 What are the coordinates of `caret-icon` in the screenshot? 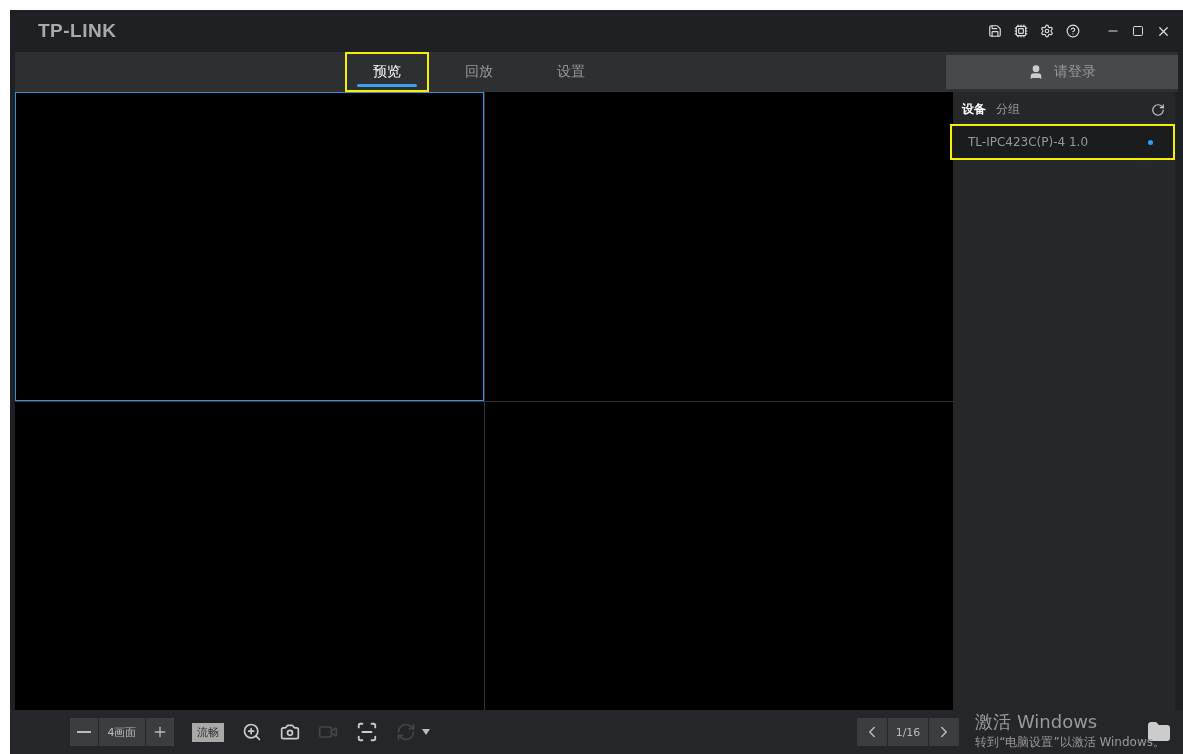 It's located at (426, 732).